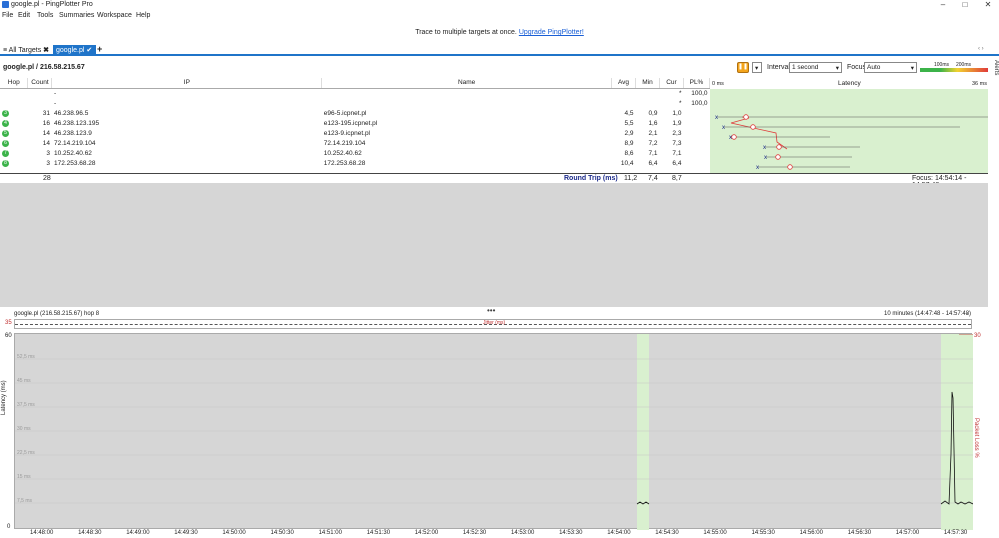  What do you see at coordinates (5, 143) in the screenshot?
I see `hop-status-icon: 6` at bounding box center [5, 143].